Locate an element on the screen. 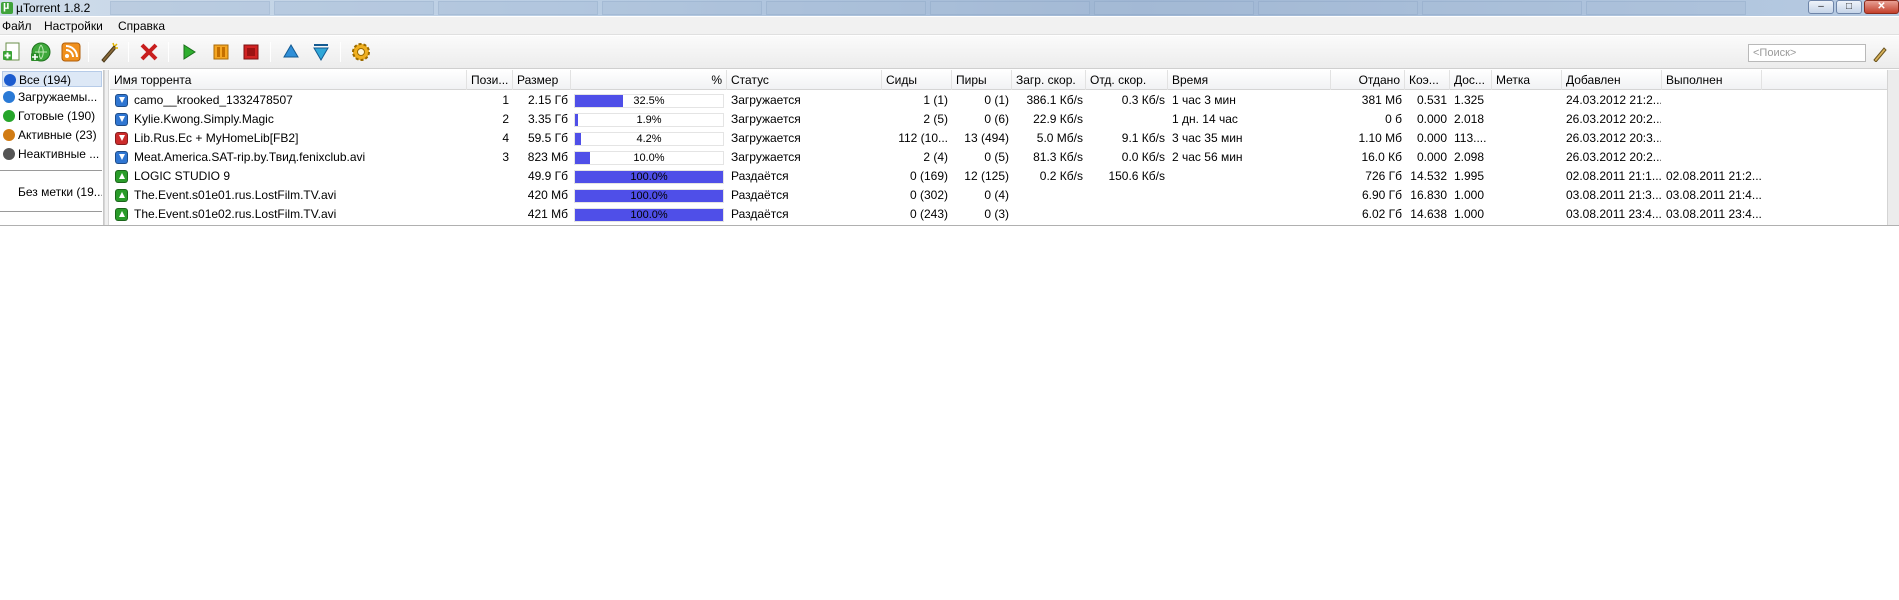 This screenshot has height=600, width=1899. rss-icon is located at coordinates (71, 52).